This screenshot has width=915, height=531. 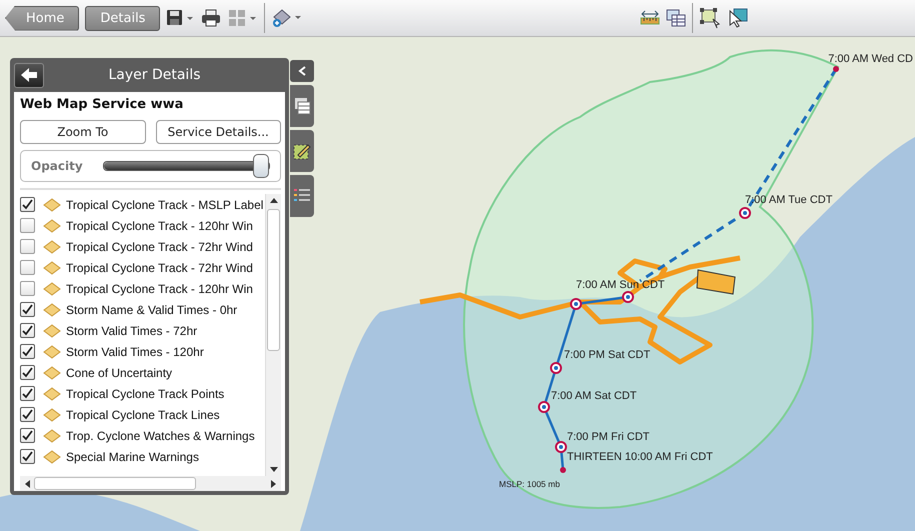 What do you see at coordinates (186, 166) in the screenshot?
I see `opacity-slider` at bounding box center [186, 166].